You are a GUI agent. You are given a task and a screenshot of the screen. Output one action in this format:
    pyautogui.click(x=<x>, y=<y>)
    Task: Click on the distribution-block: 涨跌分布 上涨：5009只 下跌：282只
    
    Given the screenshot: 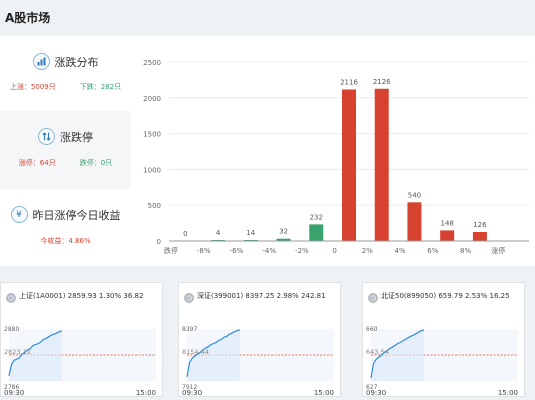 What is the action you would take?
    pyautogui.click(x=65, y=73)
    